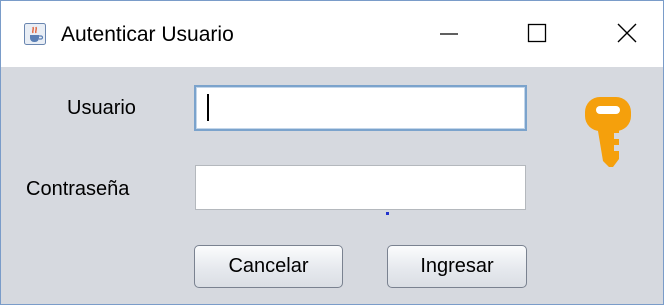 The image size is (664, 305). I want to click on key-icon, so click(608, 139).